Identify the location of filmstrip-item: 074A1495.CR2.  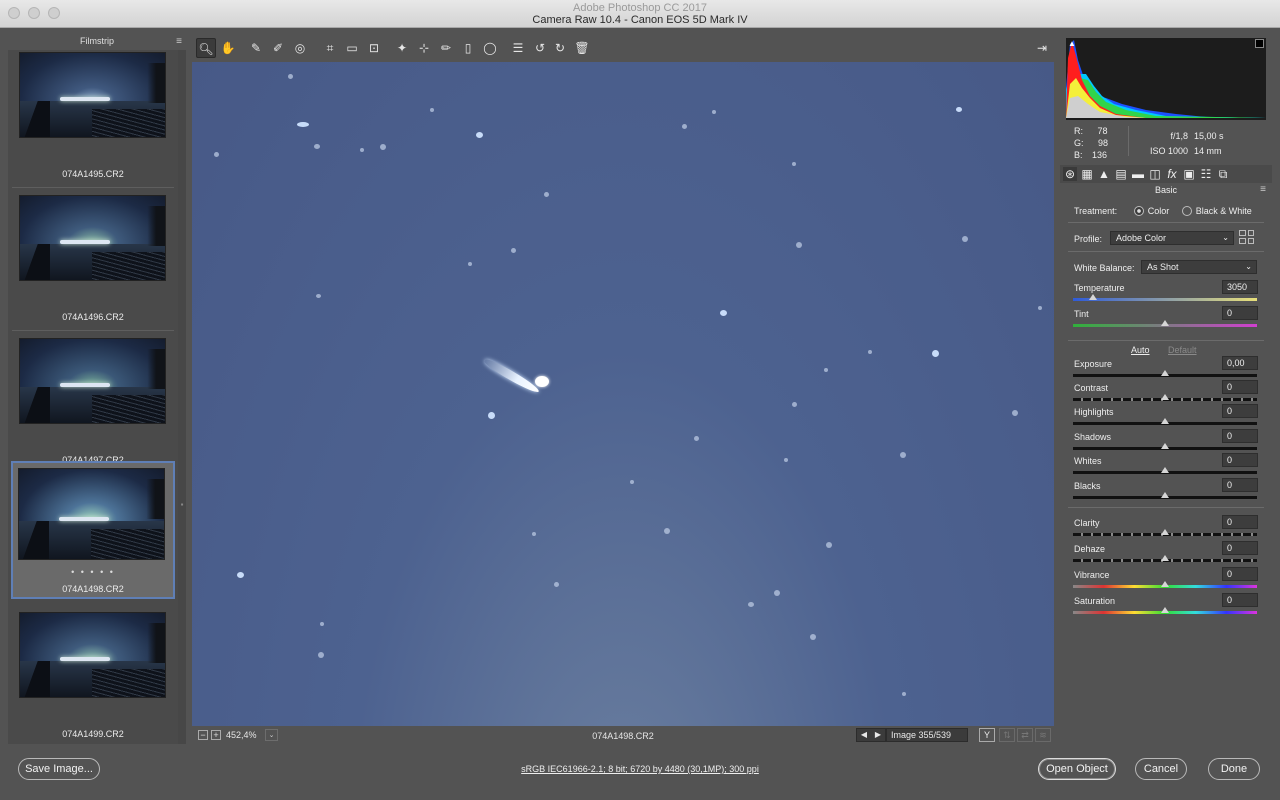
(93, 119).